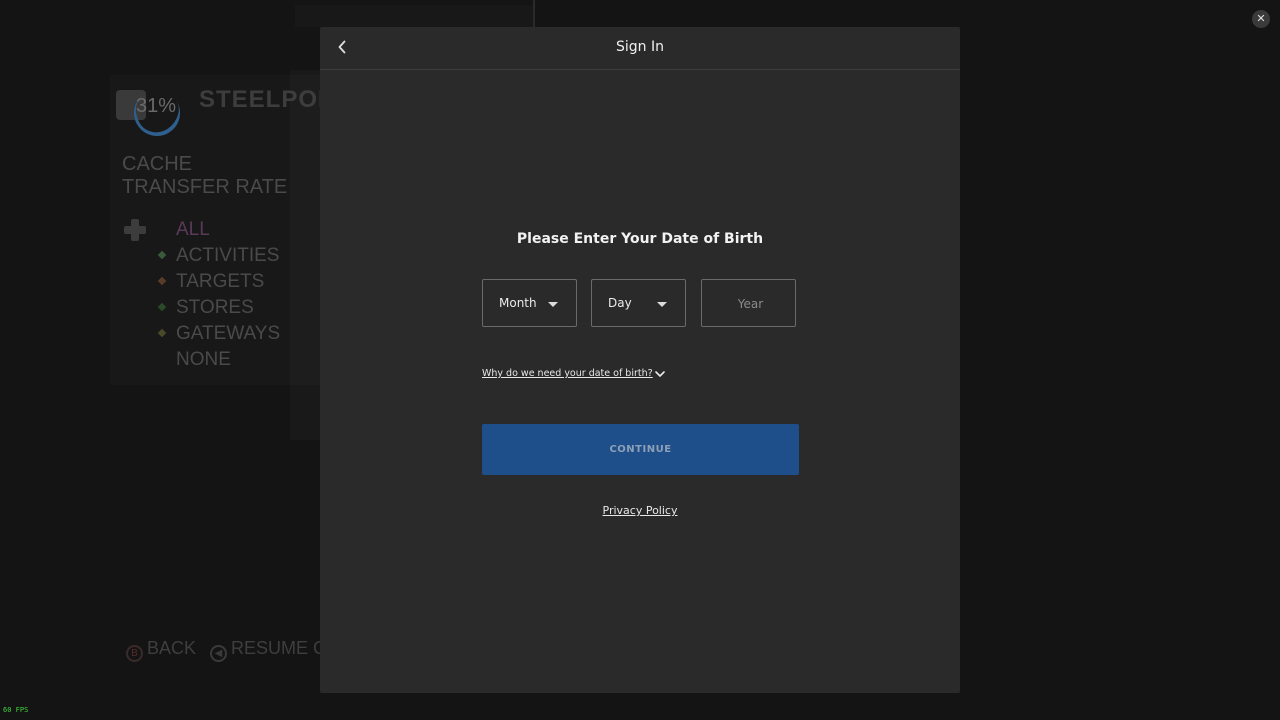  What do you see at coordinates (638, 303) in the screenshot?
I see `day-select: Day` at bounding box center [638, 303].